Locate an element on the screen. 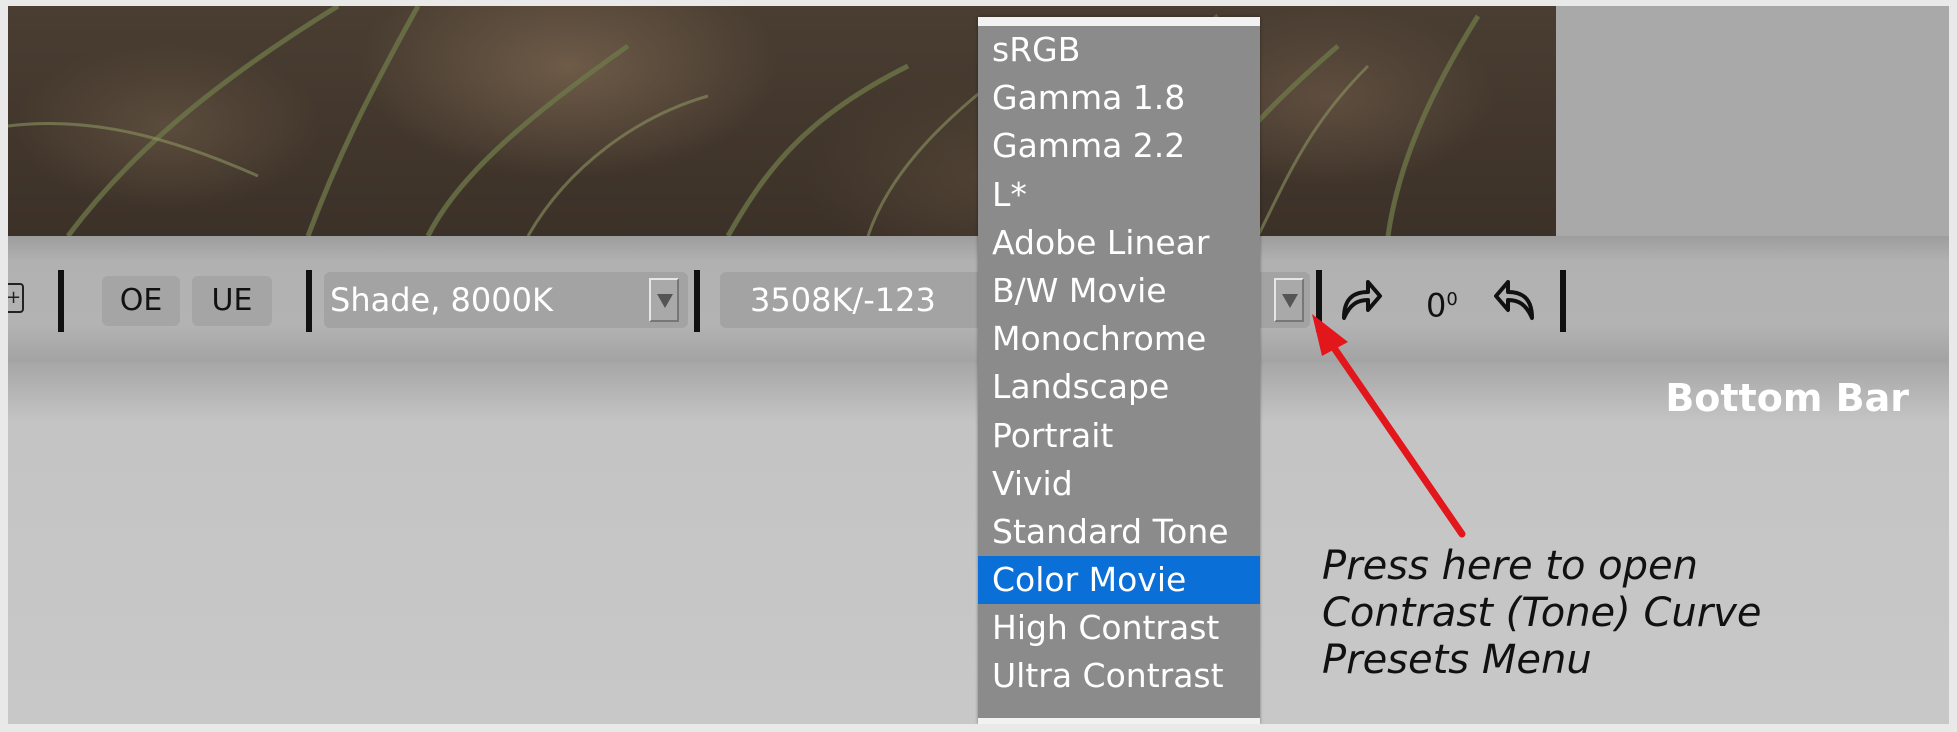 Image resolution: width=1957 pixels, height=732 pixels. note-line: Contrast (Tone) Curve is located at coordinates (1542, 613).